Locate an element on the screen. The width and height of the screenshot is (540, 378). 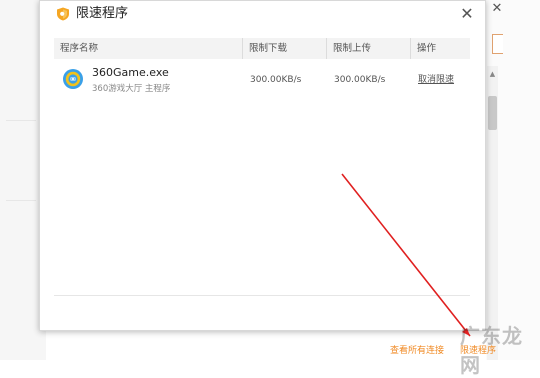
cancel-limit-link: 取消限速 is located at coordinates (436, 80).